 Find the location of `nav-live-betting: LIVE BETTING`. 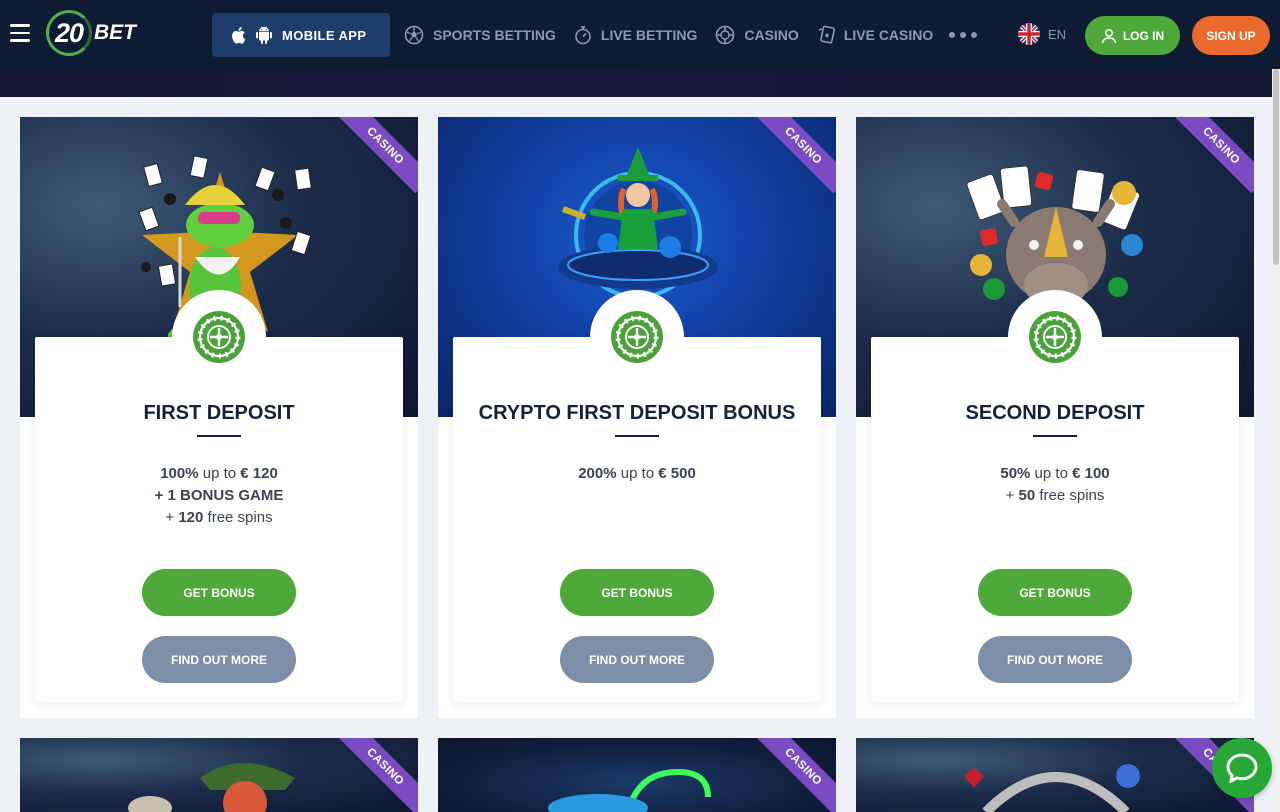

nav-live-betting: LIVE BETTING is located at coordinates (635, 35).